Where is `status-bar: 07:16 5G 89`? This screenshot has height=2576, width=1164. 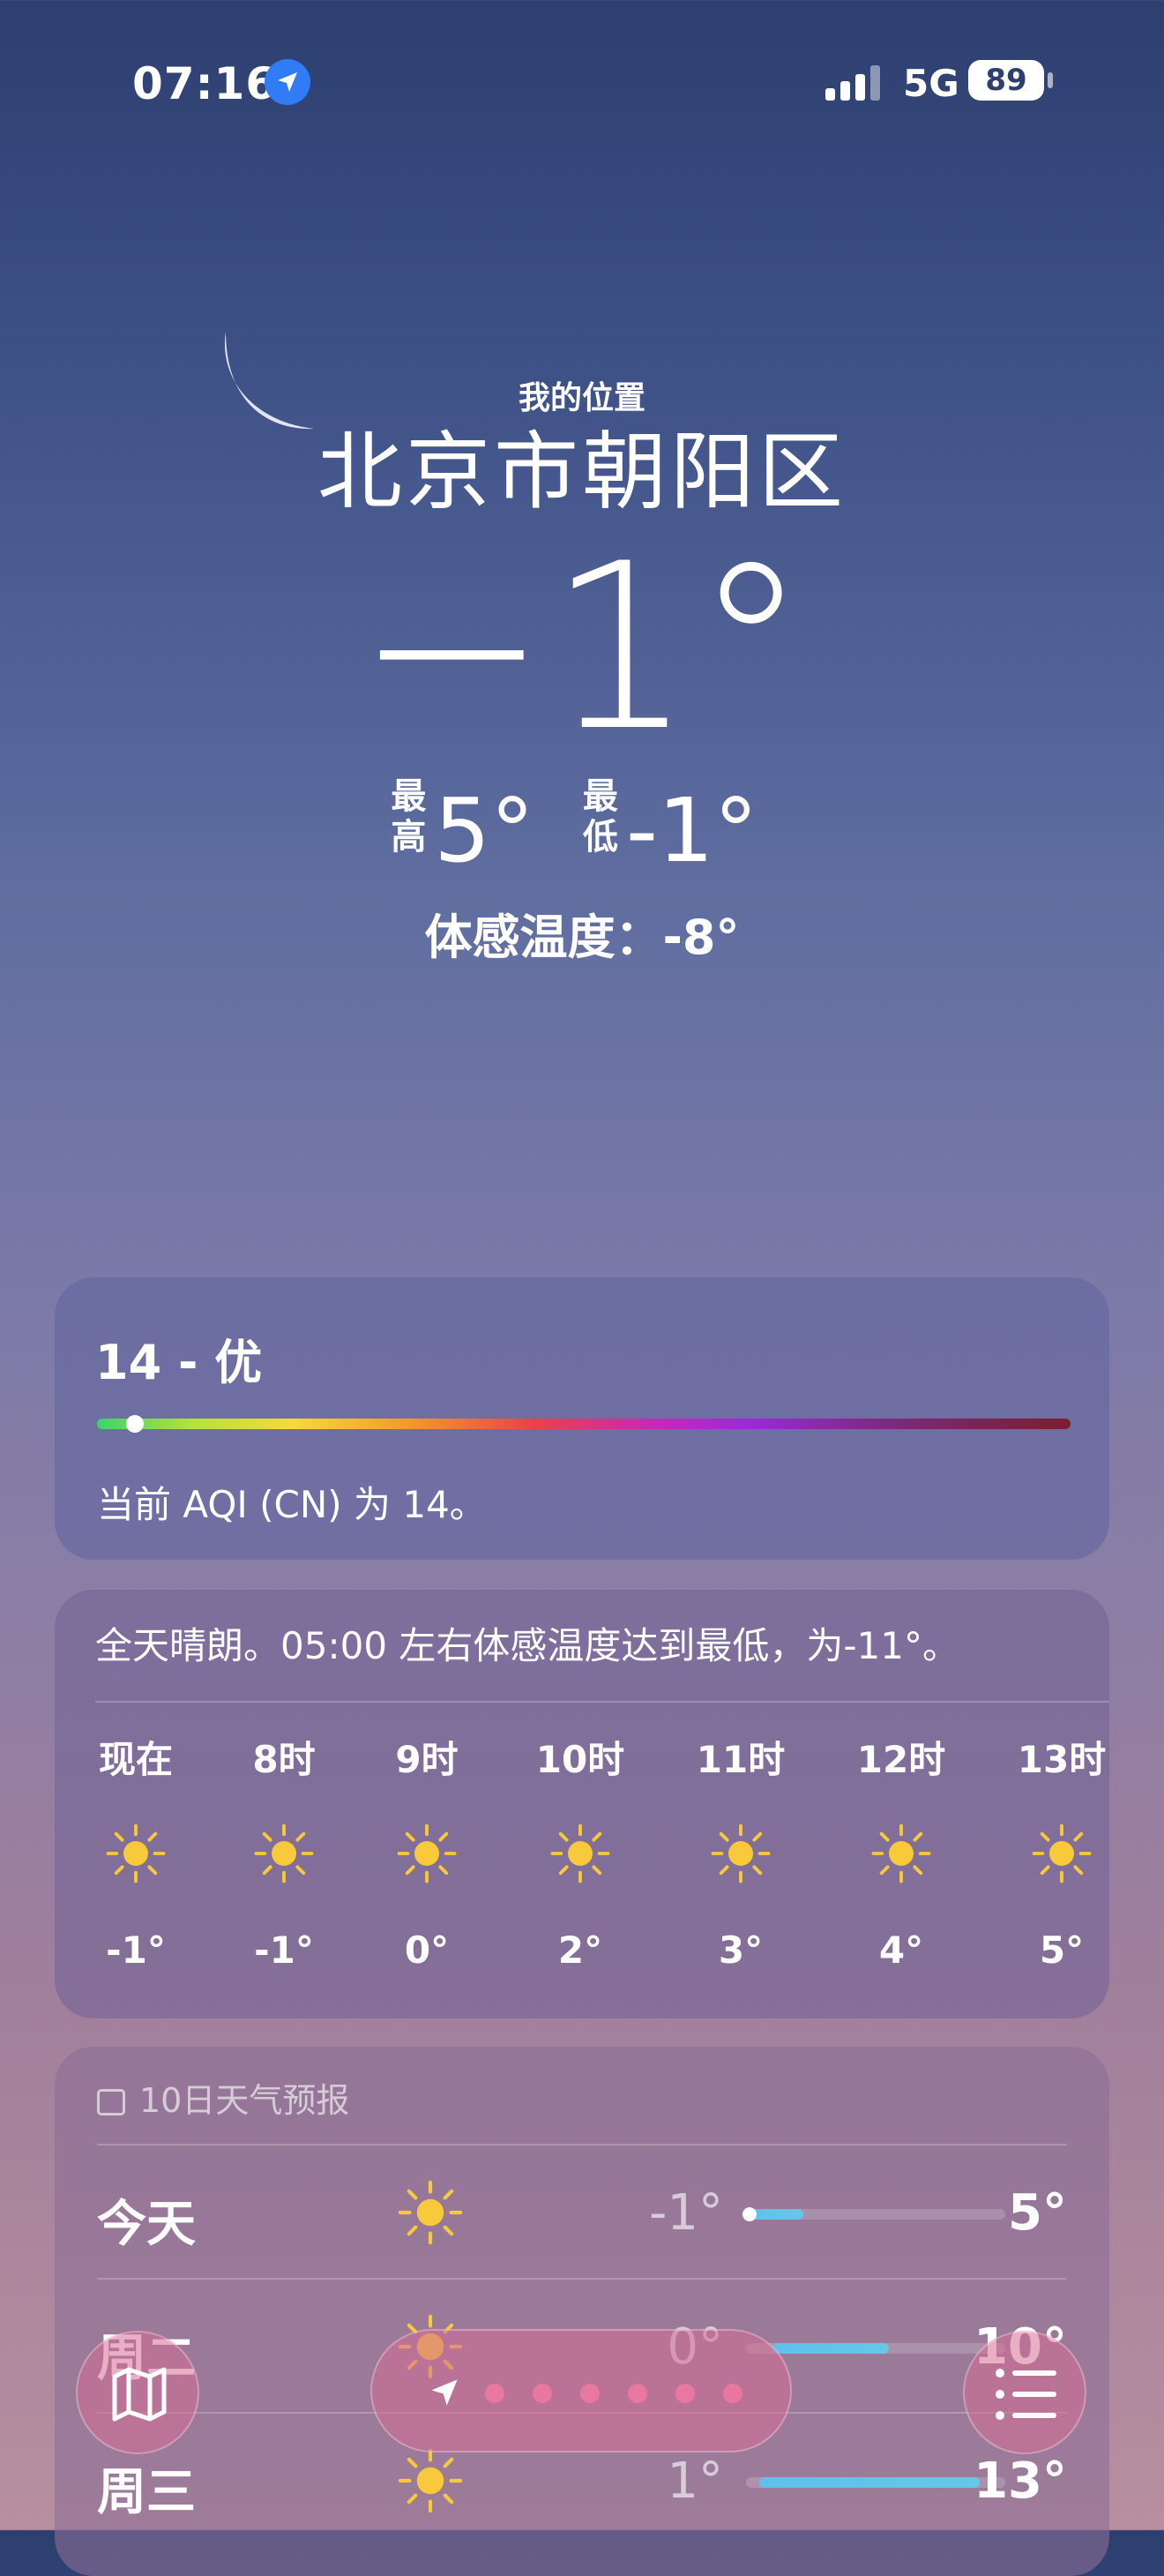
status-bar: 07:16 5G 89 is located at coordinates (582, 85).